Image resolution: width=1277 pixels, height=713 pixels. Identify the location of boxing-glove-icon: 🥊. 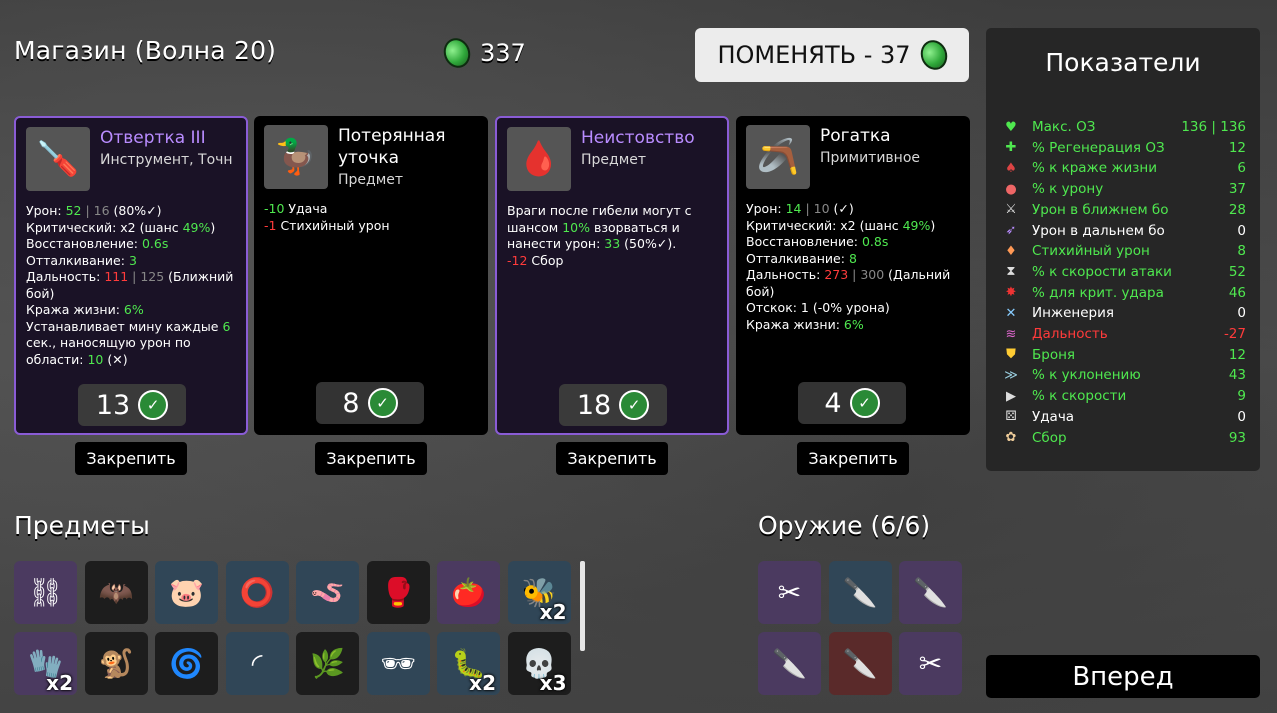
(398, 592).